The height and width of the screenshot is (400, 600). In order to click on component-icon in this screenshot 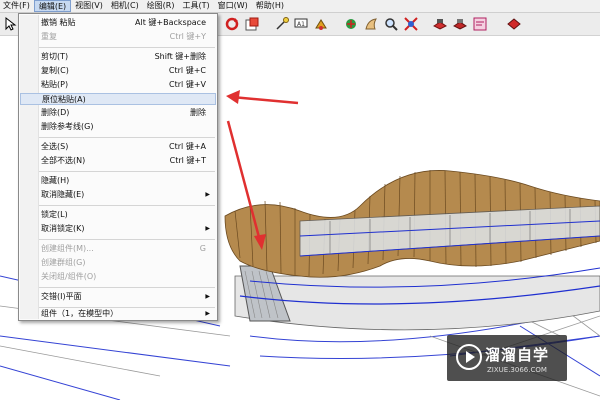, I will do `click(440, 24)`.